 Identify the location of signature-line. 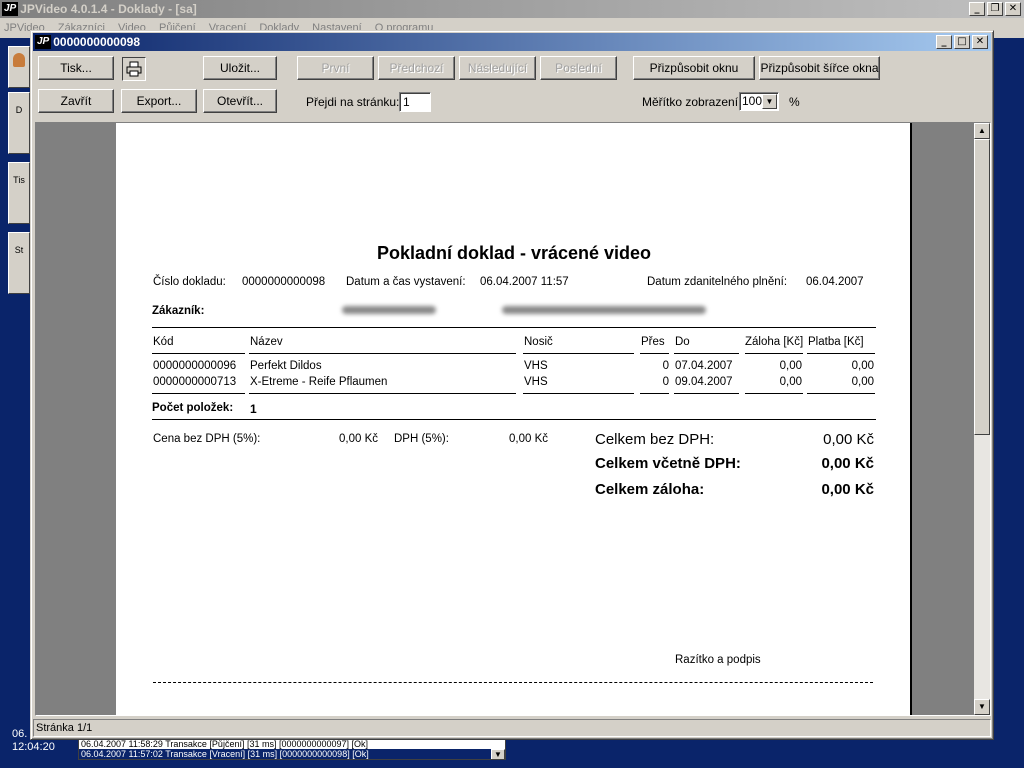
(513, 682).